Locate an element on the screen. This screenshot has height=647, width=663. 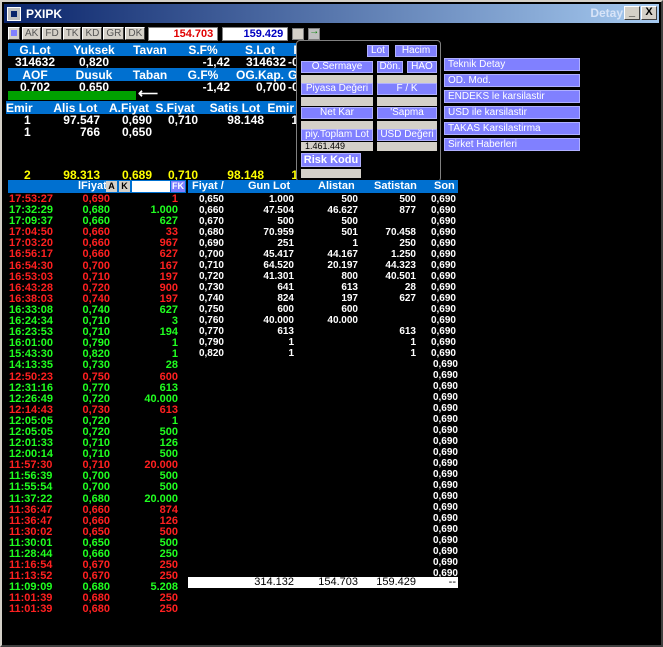
trade-price: 0,700 is located at coordinates (96, 487).